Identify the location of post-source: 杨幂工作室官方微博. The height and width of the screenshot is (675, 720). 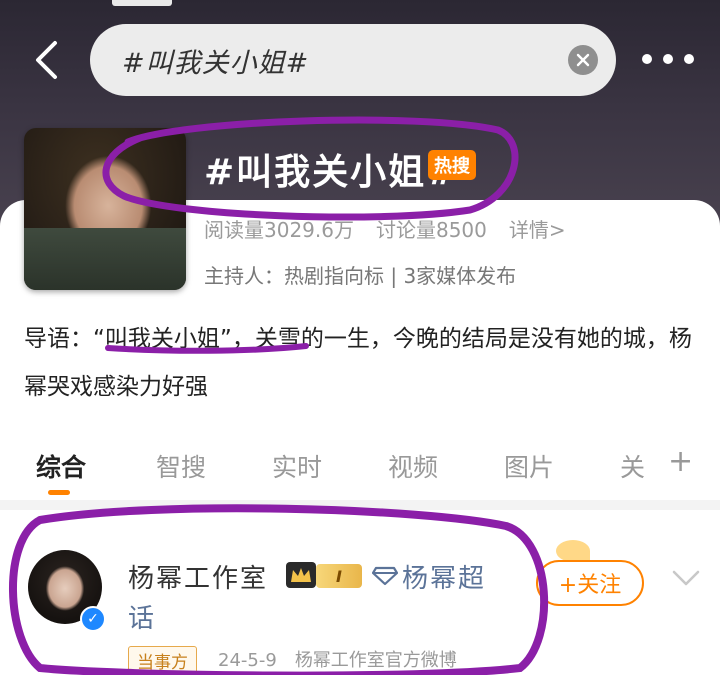
(375, 660).